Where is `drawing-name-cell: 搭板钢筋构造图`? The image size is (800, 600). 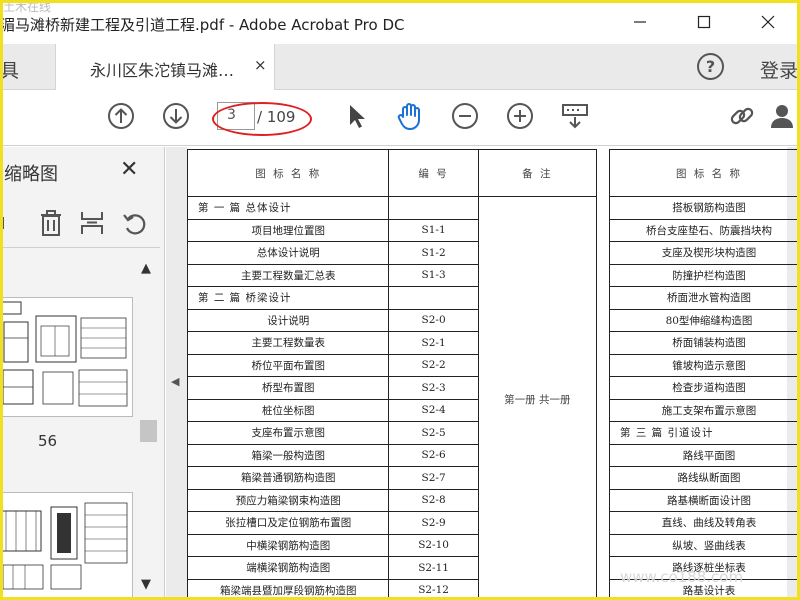
drawing-name-cell: 搭板钢筋构造图 is located at coordinates (704, 208).